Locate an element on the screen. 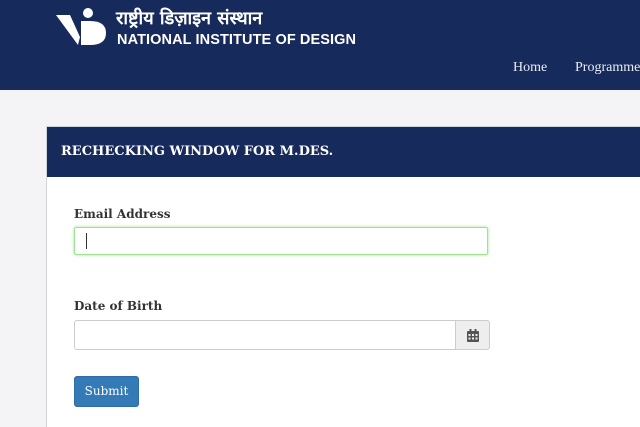  nav-home-link: Home is located at coordinates (530, 68).